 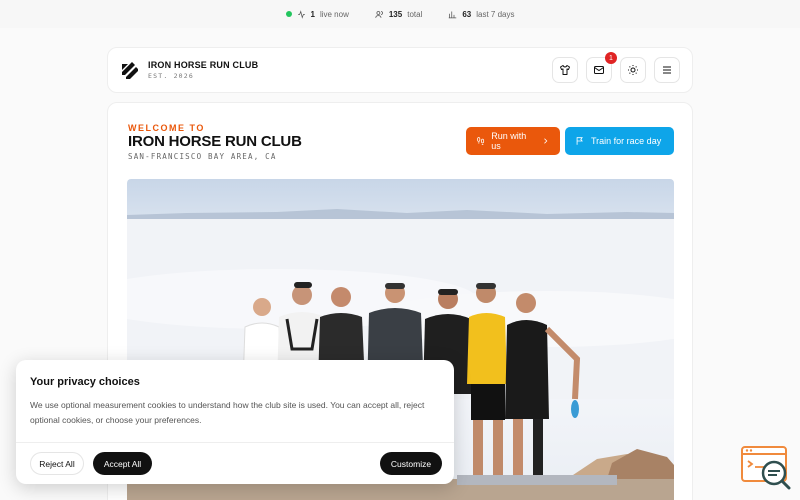 I want to click on stat-total: 135 total, so click(x=398, y=14).